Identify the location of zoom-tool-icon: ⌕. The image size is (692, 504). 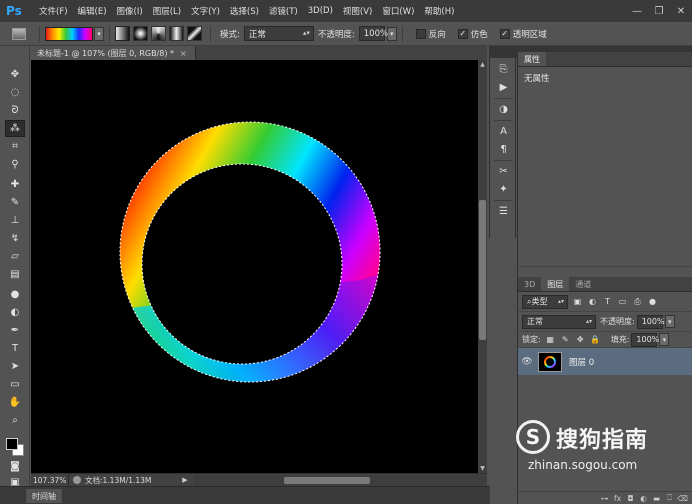
(15, 420).